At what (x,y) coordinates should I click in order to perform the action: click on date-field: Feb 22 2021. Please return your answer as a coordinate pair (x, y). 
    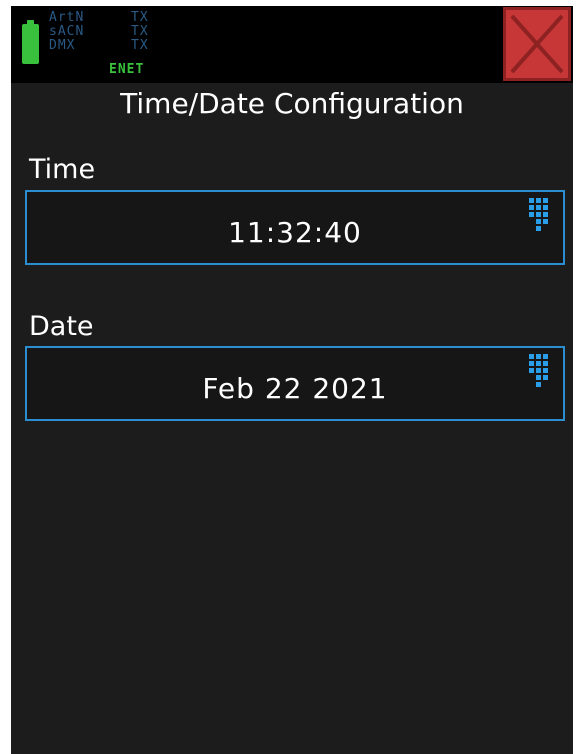
    Looking at the image, I should click on (295, 383).